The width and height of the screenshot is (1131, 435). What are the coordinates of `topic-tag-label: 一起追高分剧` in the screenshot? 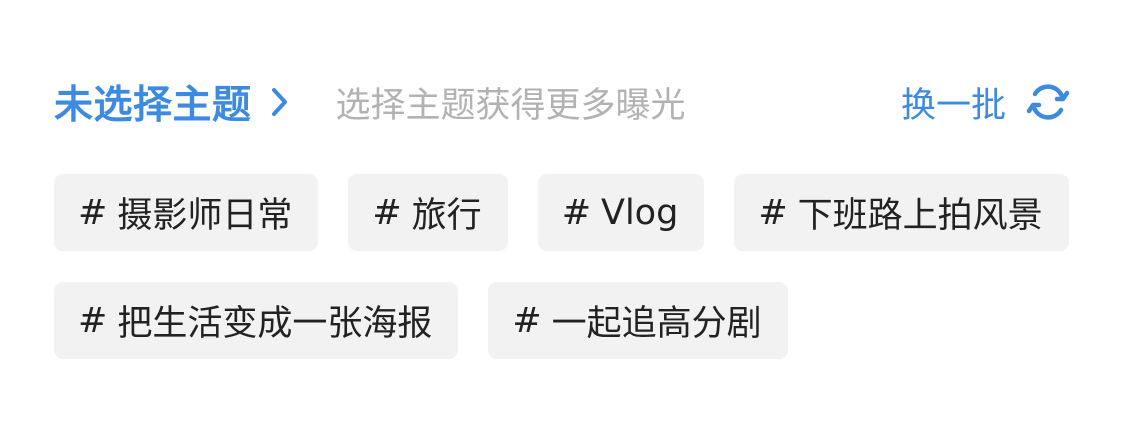 It's located at (656, 324).